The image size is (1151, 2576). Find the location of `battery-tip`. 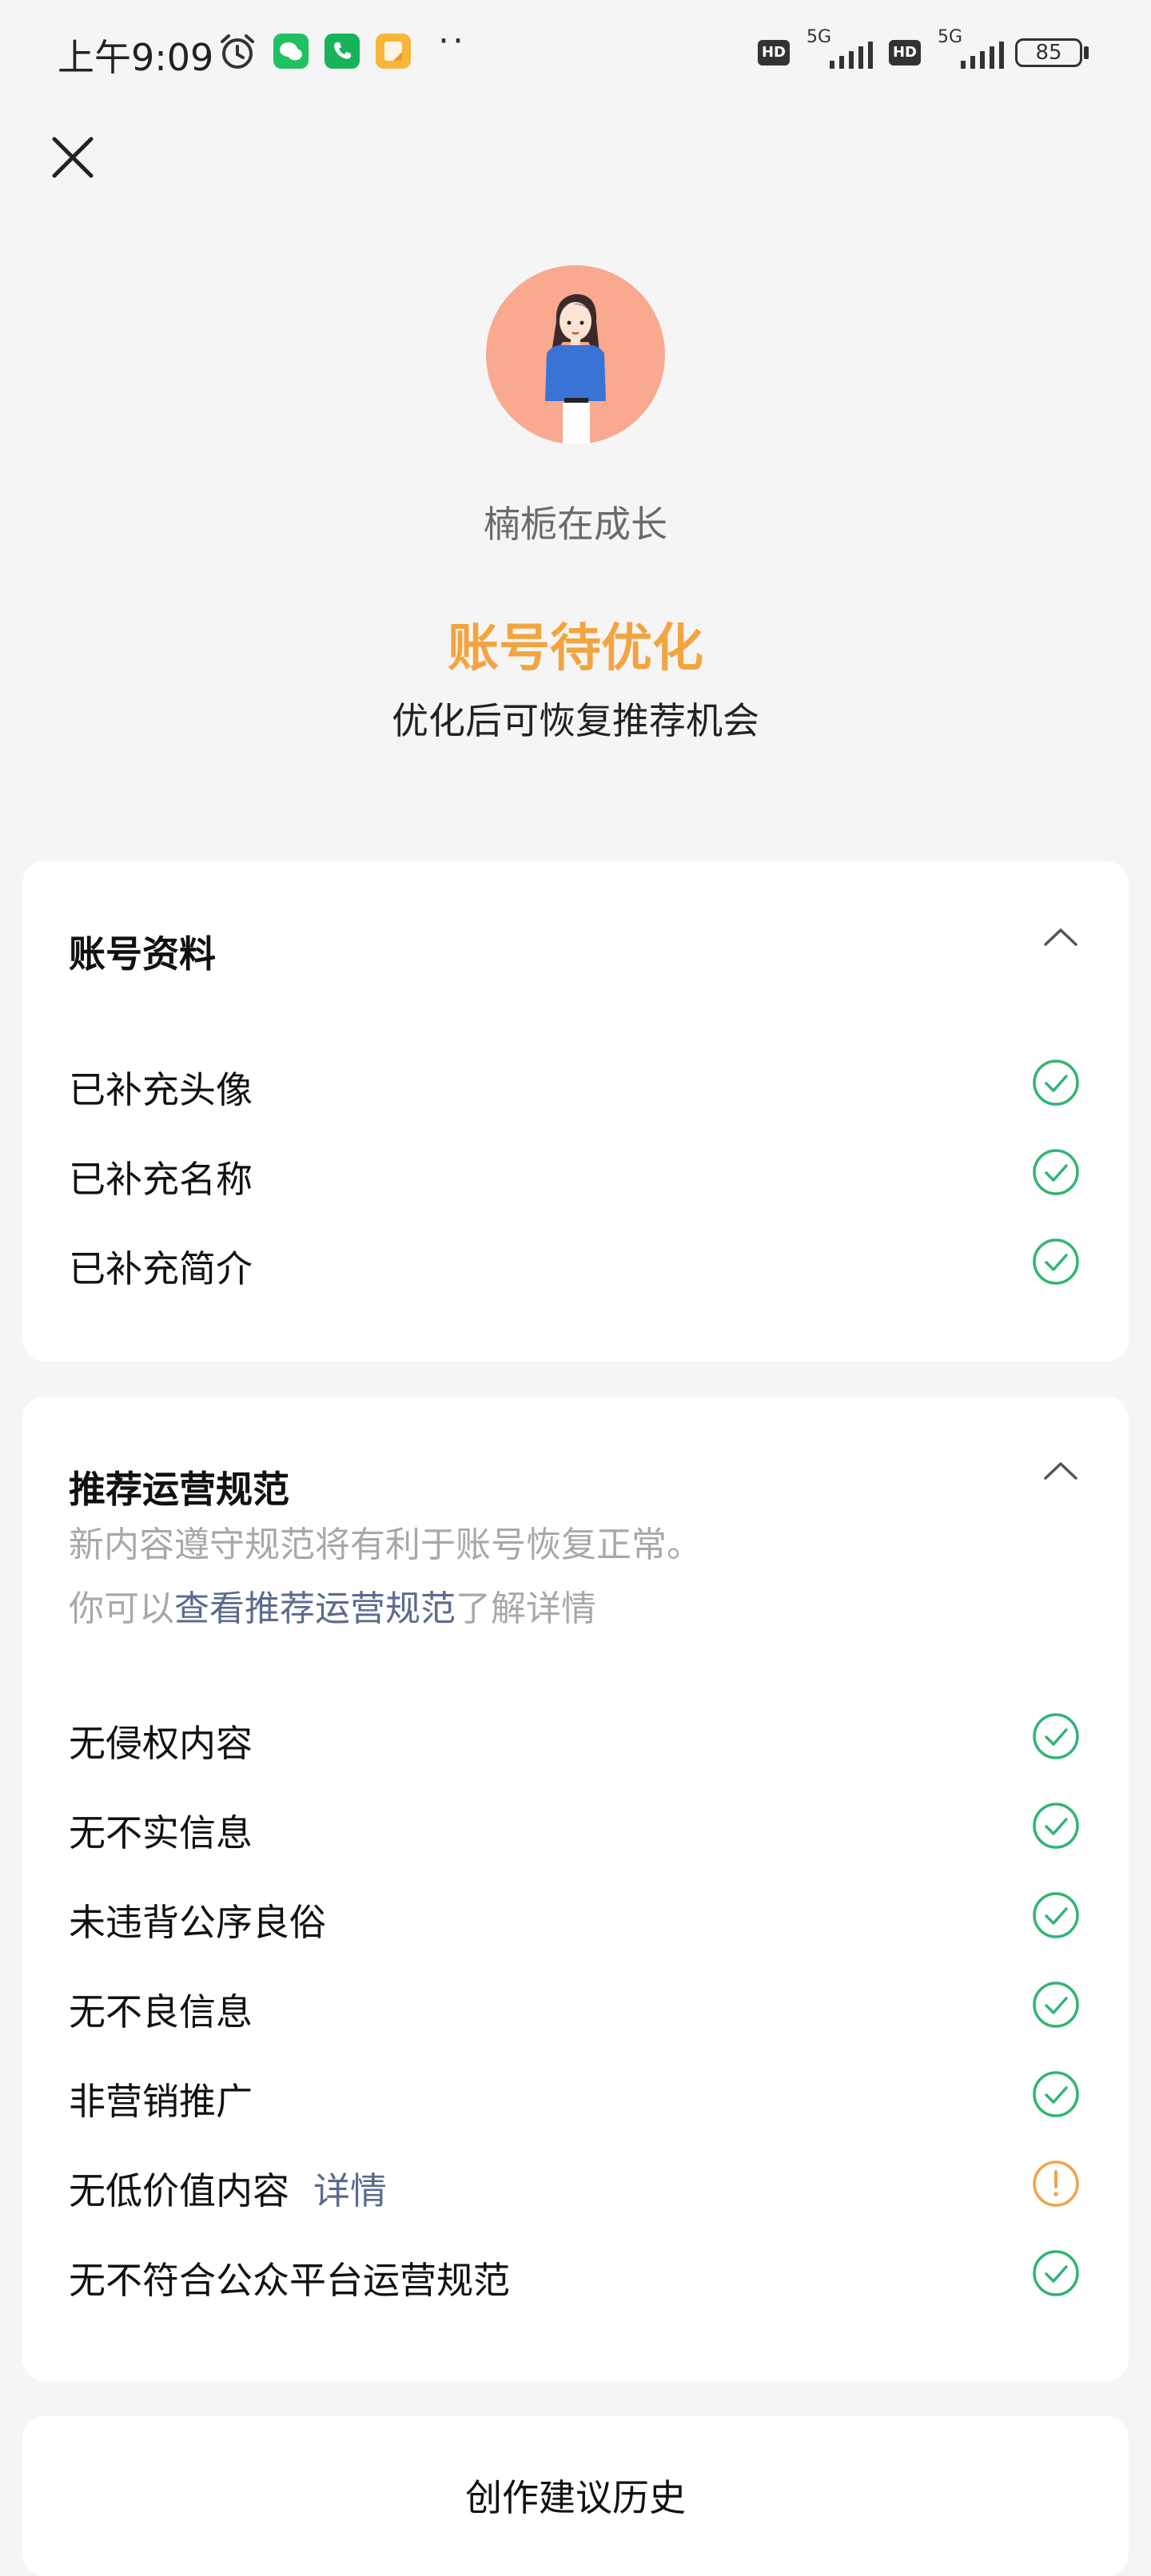

battery-tip is located at coordinates (1087, 52).